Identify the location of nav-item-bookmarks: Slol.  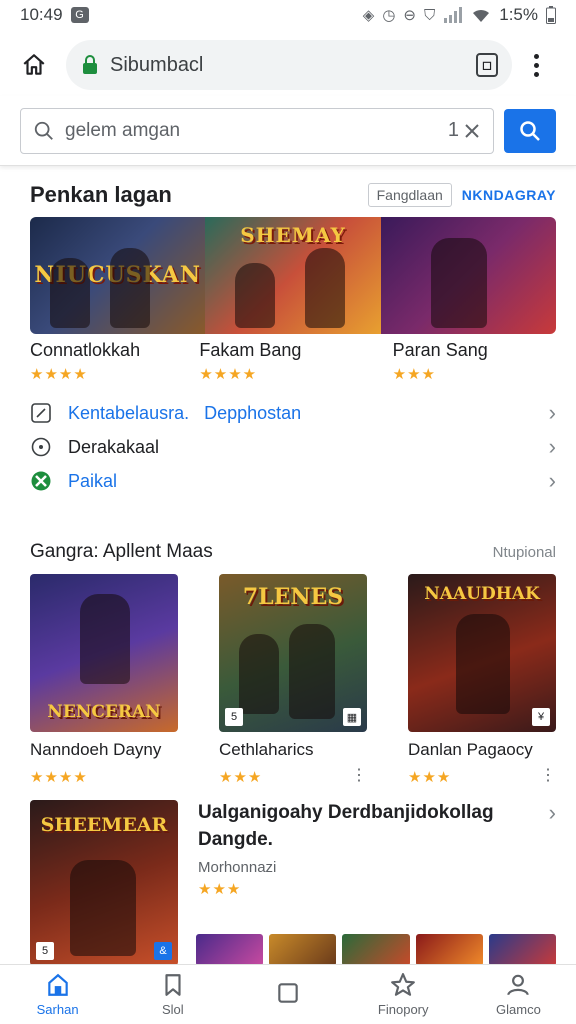
(172, 994).